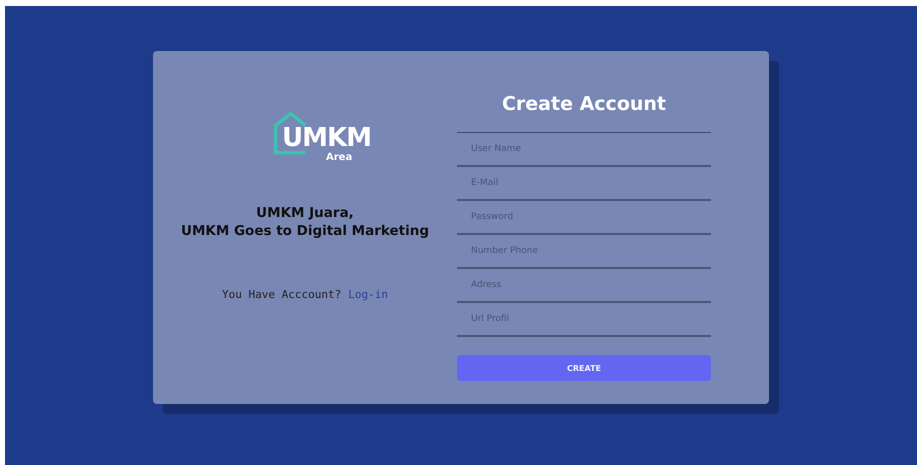 The width and height of the screenshot is (917, 465). What do you see at coordinates (339, 158) in the screenshot?
I see `logo-subtext: Area` at bounding box center [339, 158].